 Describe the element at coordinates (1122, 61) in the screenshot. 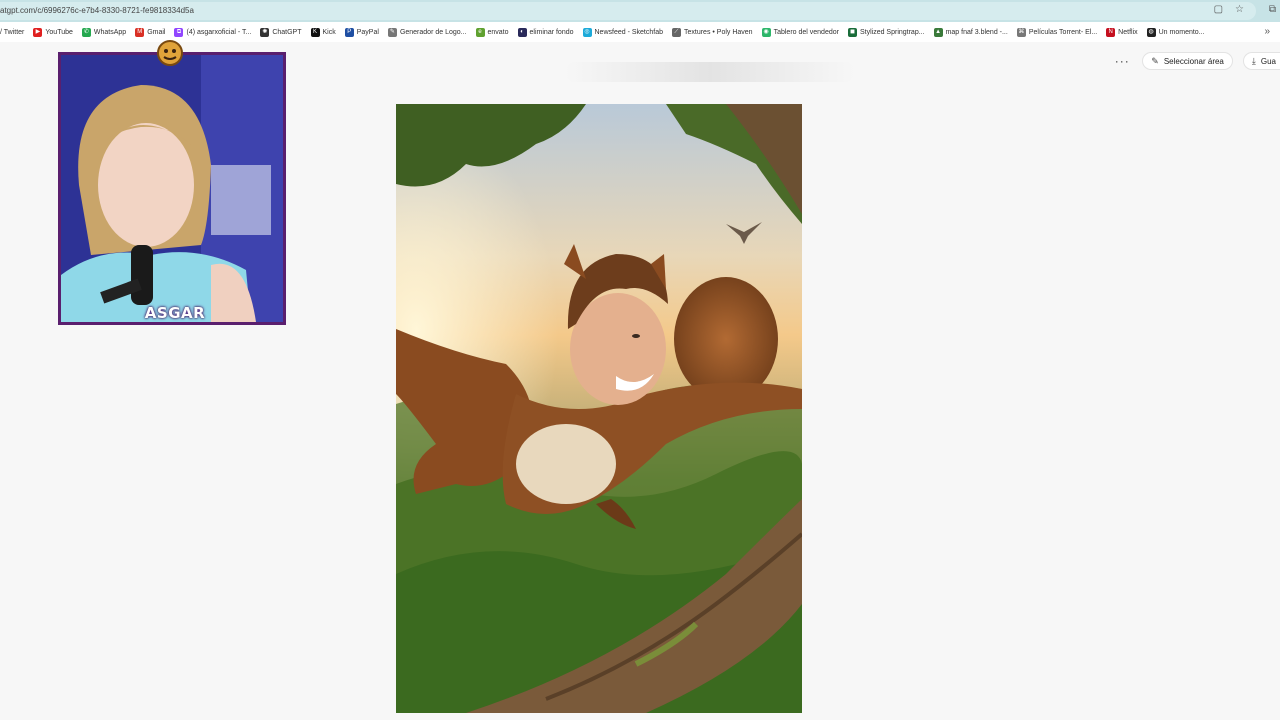

I see `more-options-button: ···` at that location.